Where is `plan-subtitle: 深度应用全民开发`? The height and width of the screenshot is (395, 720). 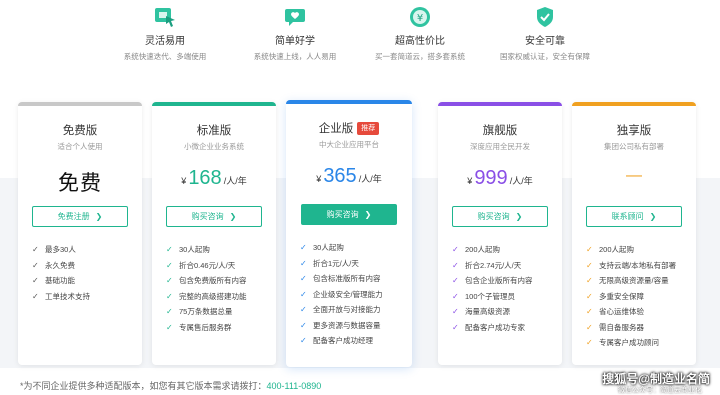 plan-subtitle: 深度应用全民开发 is located at coordinates (500, 146).